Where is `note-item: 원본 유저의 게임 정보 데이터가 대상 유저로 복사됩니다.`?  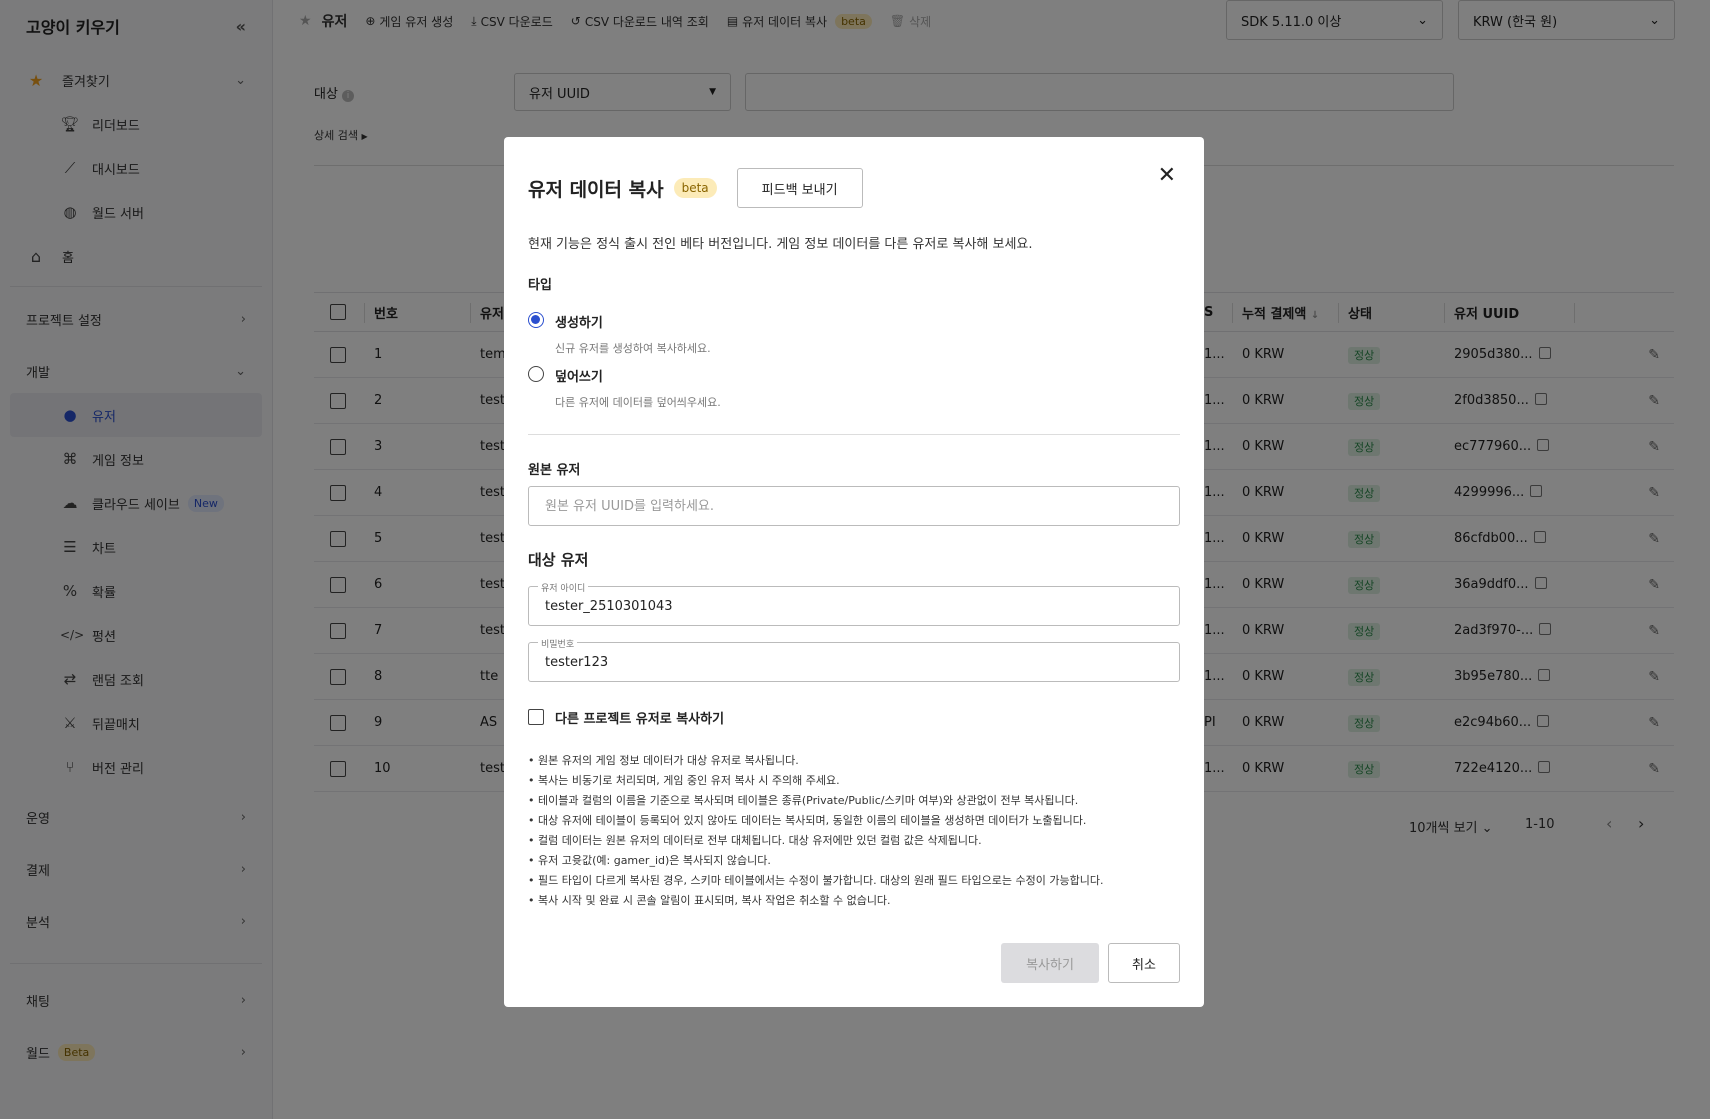
note-item: 원본 유저의 게임 정보 데이터가 대상 유저로 복사됩니다. is located at coordinates (815, 761).